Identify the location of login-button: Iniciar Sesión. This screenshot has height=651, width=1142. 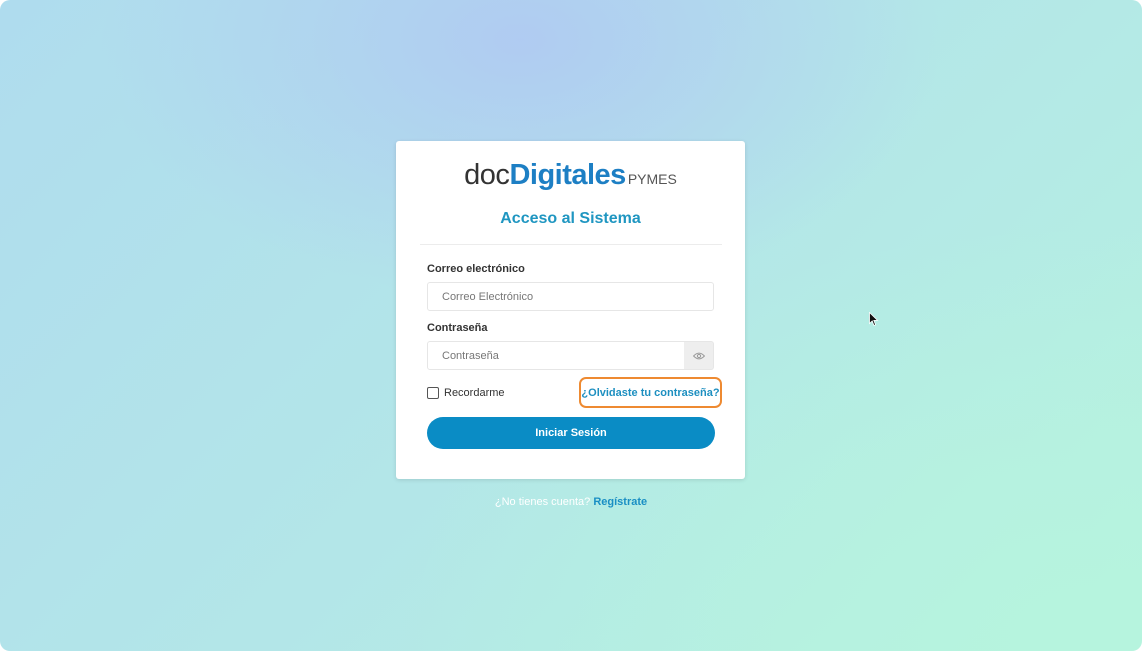
(571, 433).